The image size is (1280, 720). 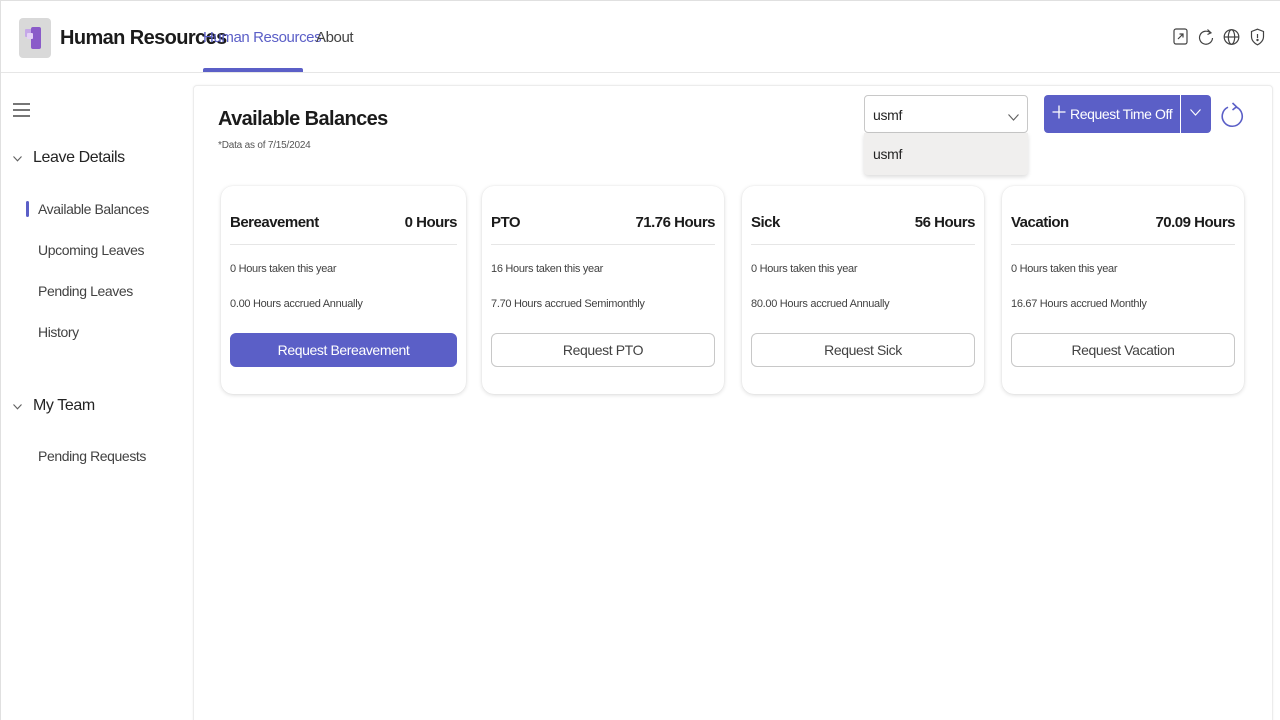 What do you see at coordinates (296, 304) in the screenshot?
I see `card-hours-accrued: 0.00 Hours accrued Annually` at bounding box center [296, 304].